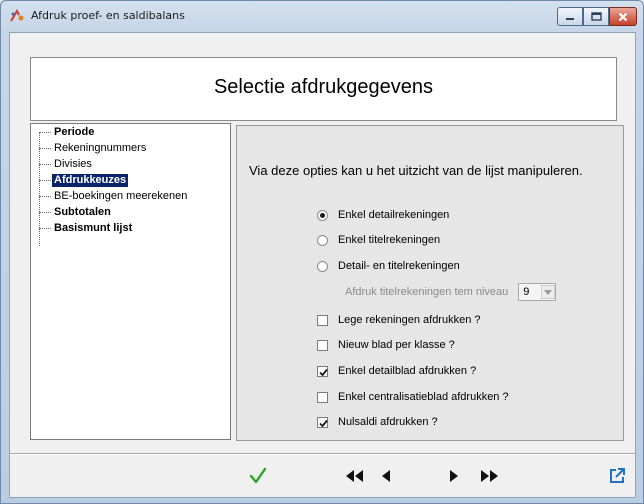 This screenshot has width=644, height=504. I want to click on level-select: 9, so click(537, 292).